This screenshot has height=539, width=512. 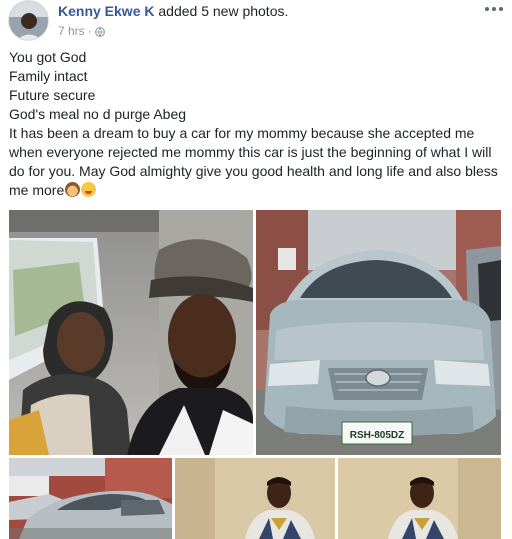 What do you see at coordinates (28, 20) in the screenshot?
I see `avatar` at bounding box center [28, 20].